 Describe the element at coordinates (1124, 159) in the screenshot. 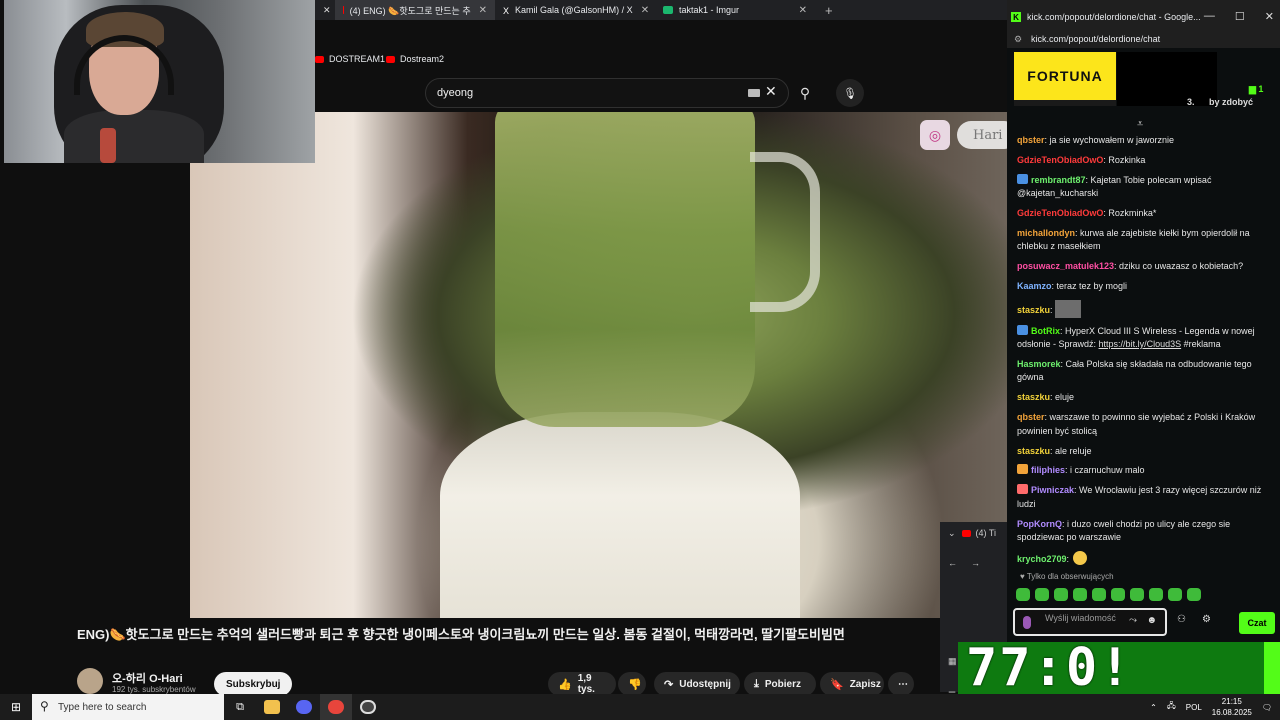

I see `chat-text: : Rozkinka` at that location.